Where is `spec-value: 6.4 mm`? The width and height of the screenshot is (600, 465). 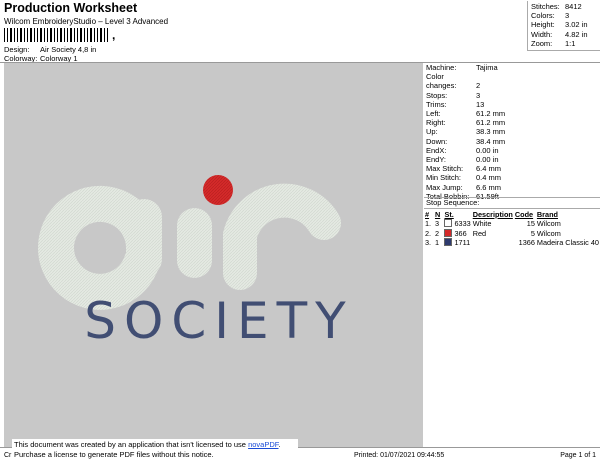
spec-value: 6.4 mm is located at coordinates (489, 169).